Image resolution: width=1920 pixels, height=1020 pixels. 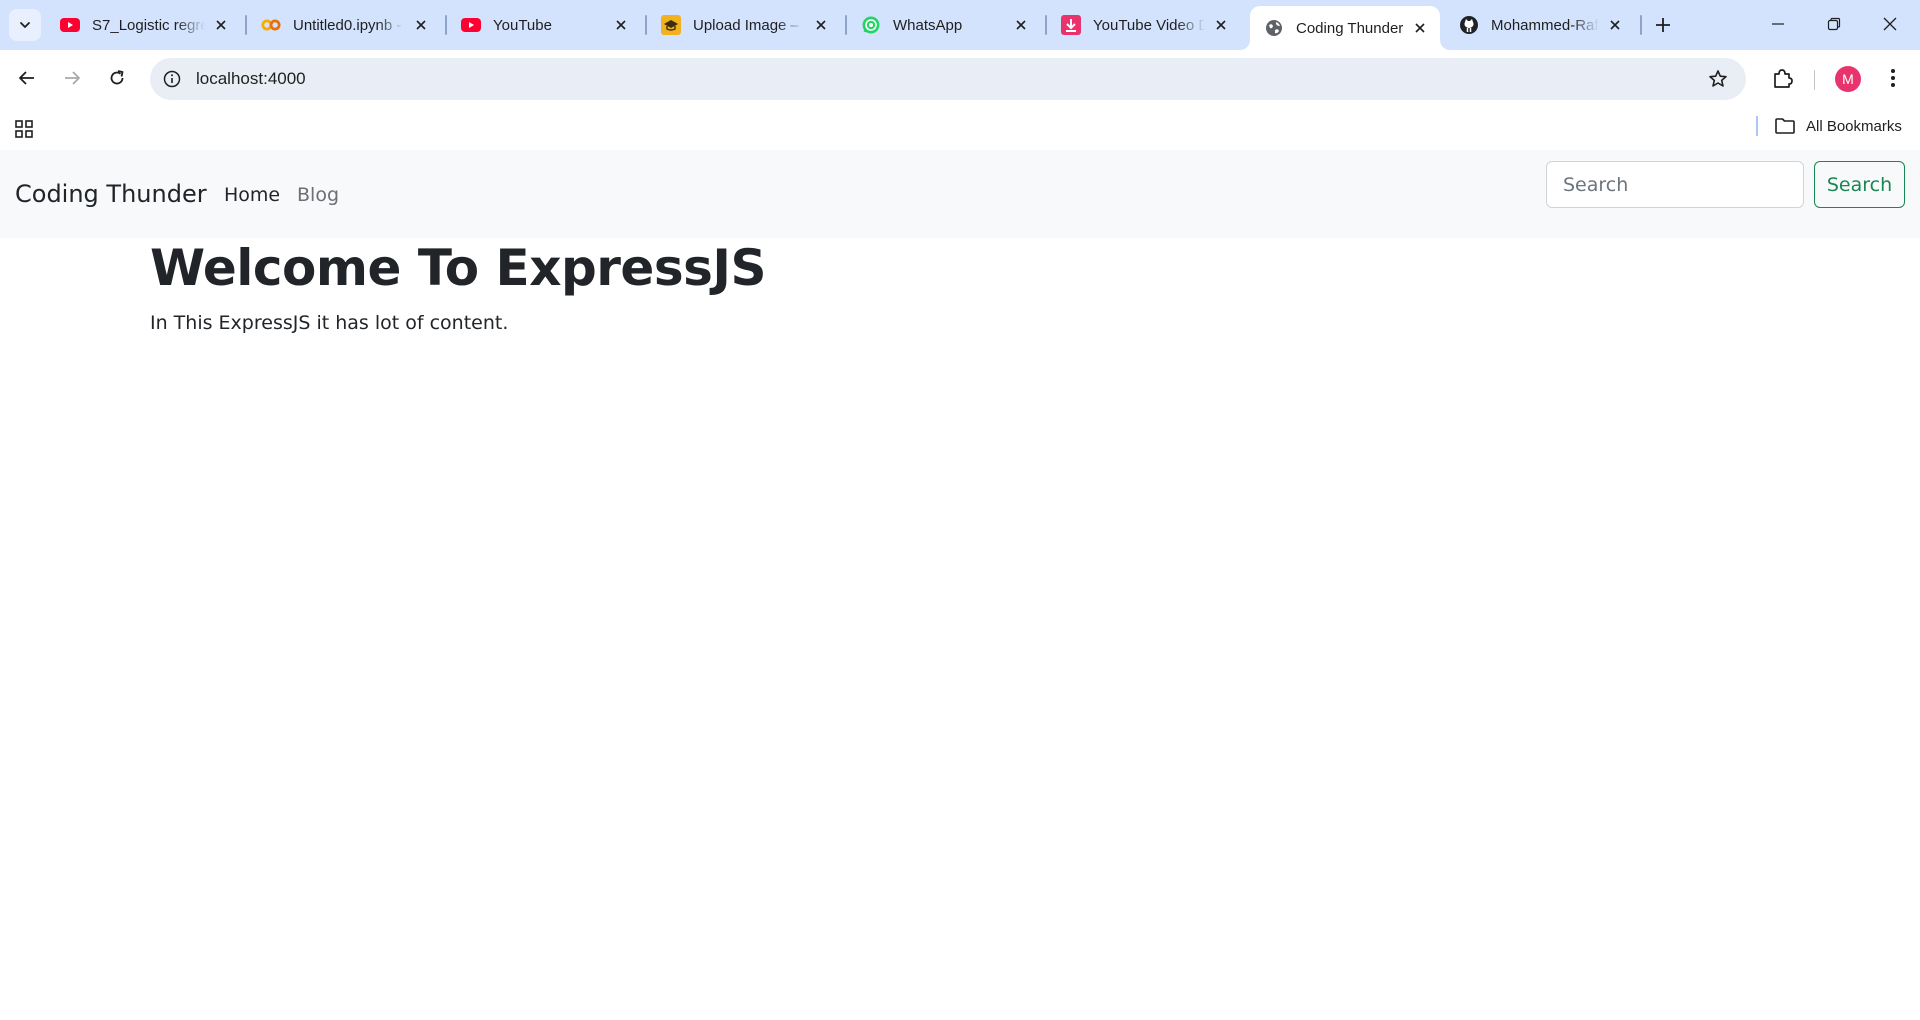 I want to click on tab-title: Coding Thunder, so click(x=1350, y=28).